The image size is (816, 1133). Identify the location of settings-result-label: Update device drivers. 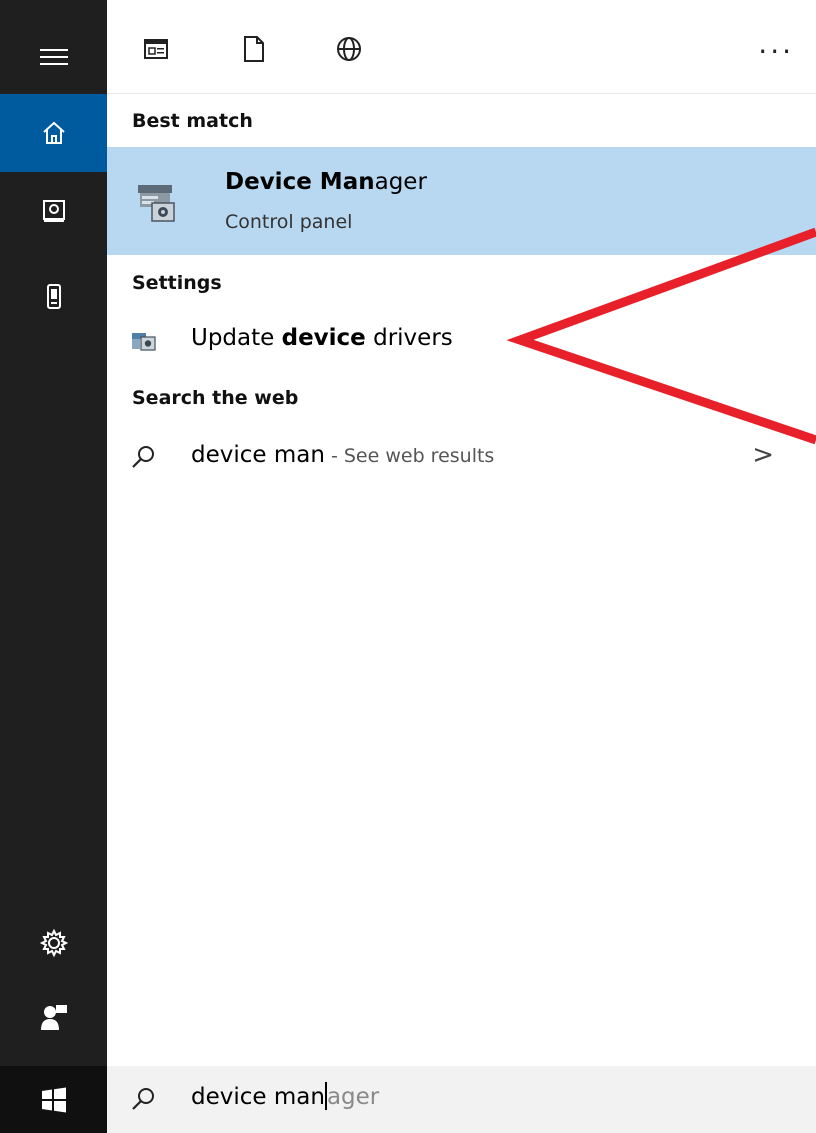
(322, 338).